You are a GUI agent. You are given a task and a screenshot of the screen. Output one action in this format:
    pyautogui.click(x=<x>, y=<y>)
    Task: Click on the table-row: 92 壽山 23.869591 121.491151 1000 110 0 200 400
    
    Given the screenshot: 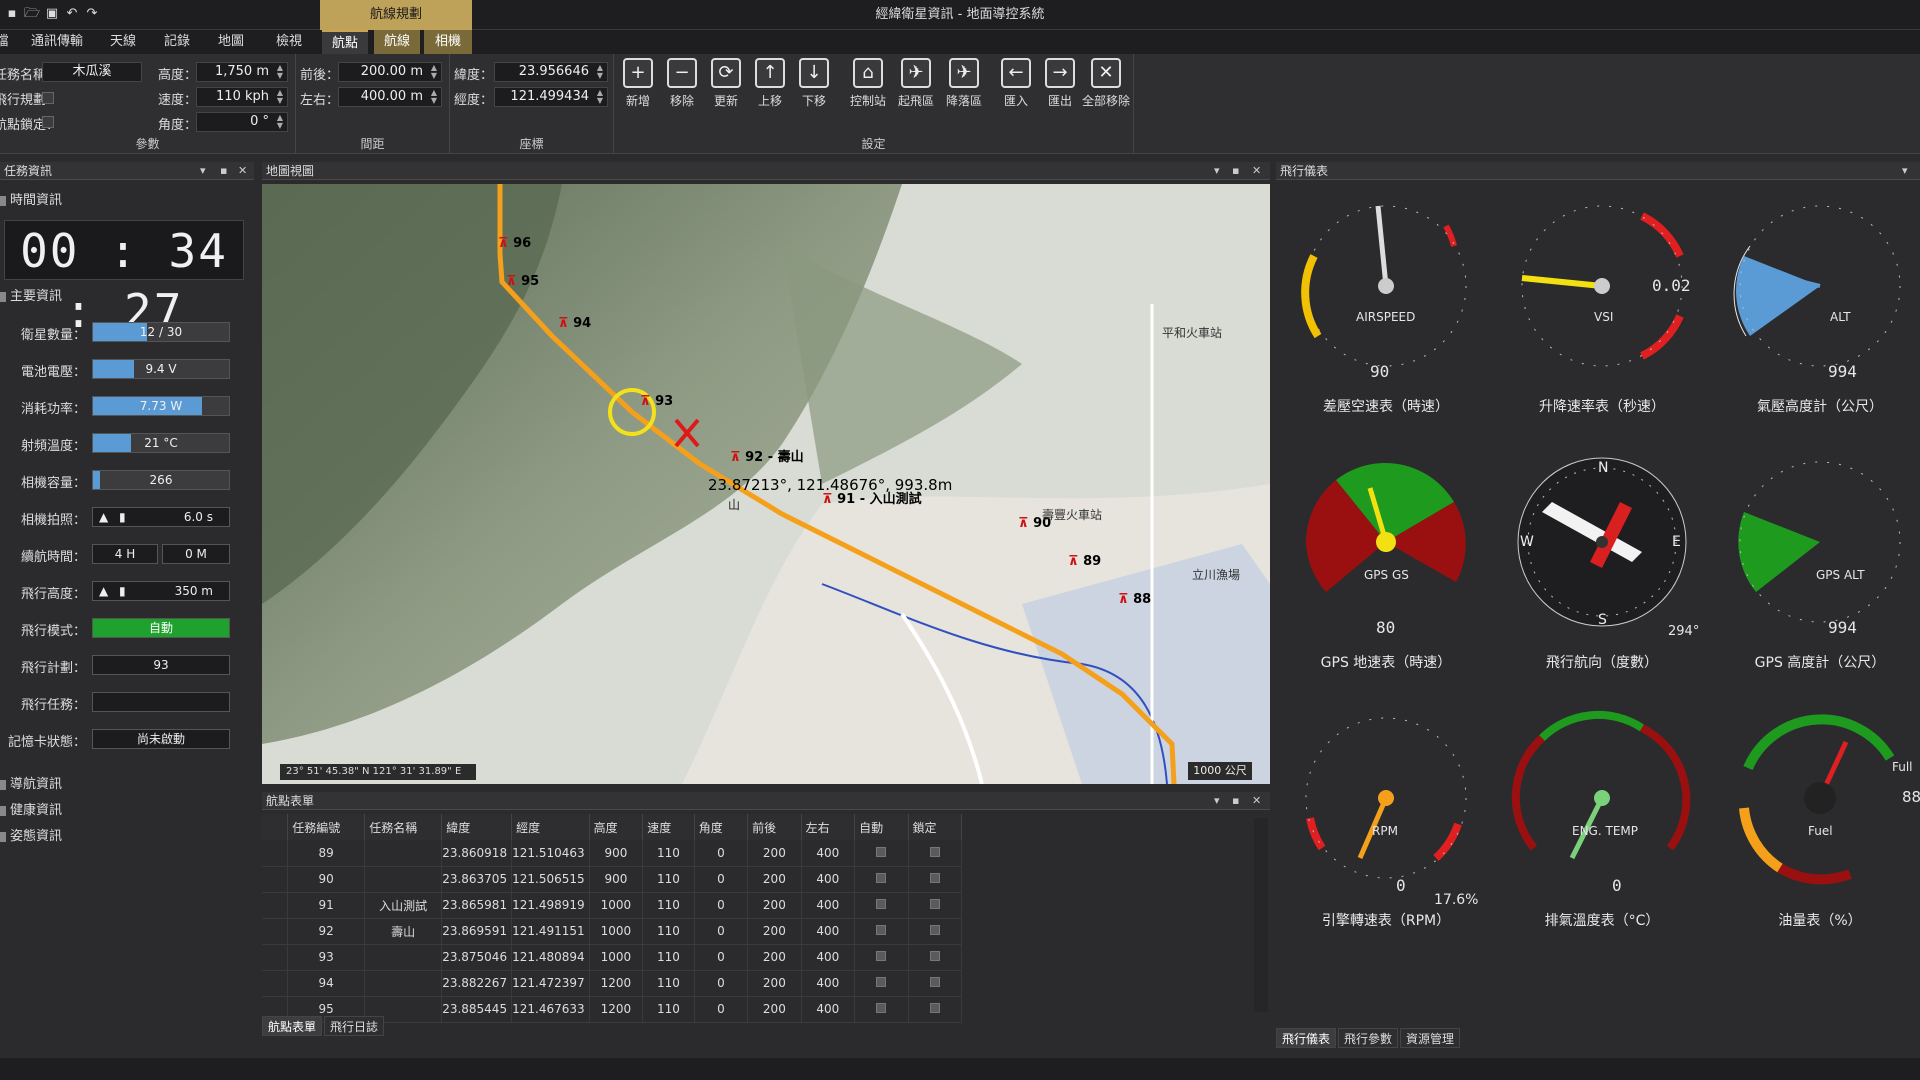 What is the action you would take?
    pyautogui.click(x=612, y=931)
    